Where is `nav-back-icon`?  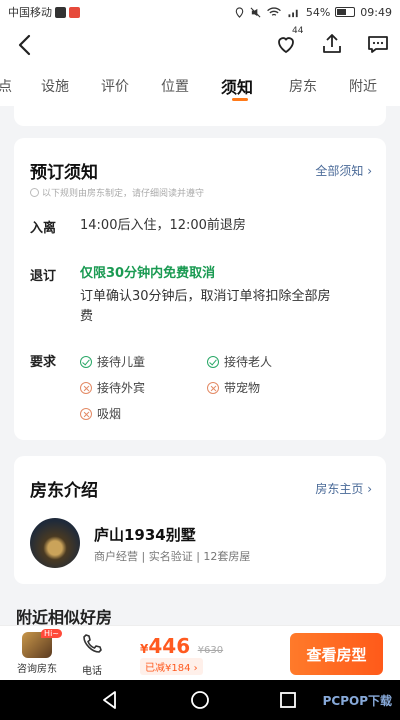 nav-back-icon is located at coordinates (110, 700).